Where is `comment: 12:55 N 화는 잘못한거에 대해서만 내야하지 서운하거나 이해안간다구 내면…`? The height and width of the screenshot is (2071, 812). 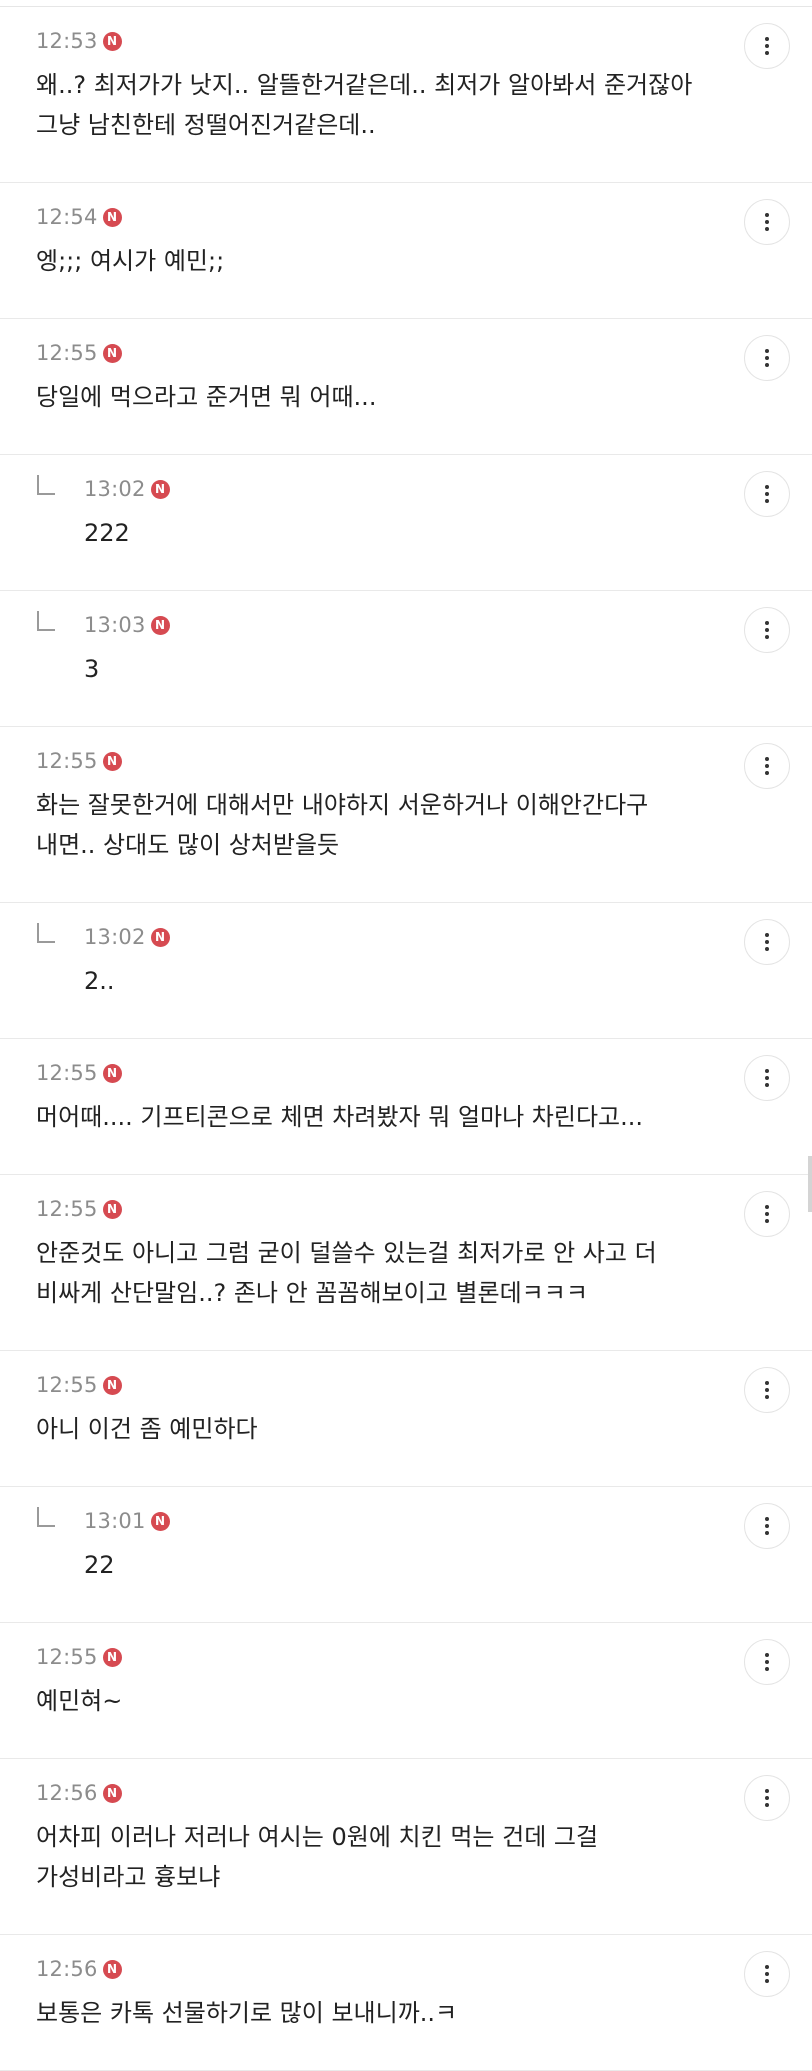
comment: 12:55 N 화는 잘못한거에 대해서만 내야하지 서운하거나 이해안간다구 내면… is located at coordinates (406, 815).